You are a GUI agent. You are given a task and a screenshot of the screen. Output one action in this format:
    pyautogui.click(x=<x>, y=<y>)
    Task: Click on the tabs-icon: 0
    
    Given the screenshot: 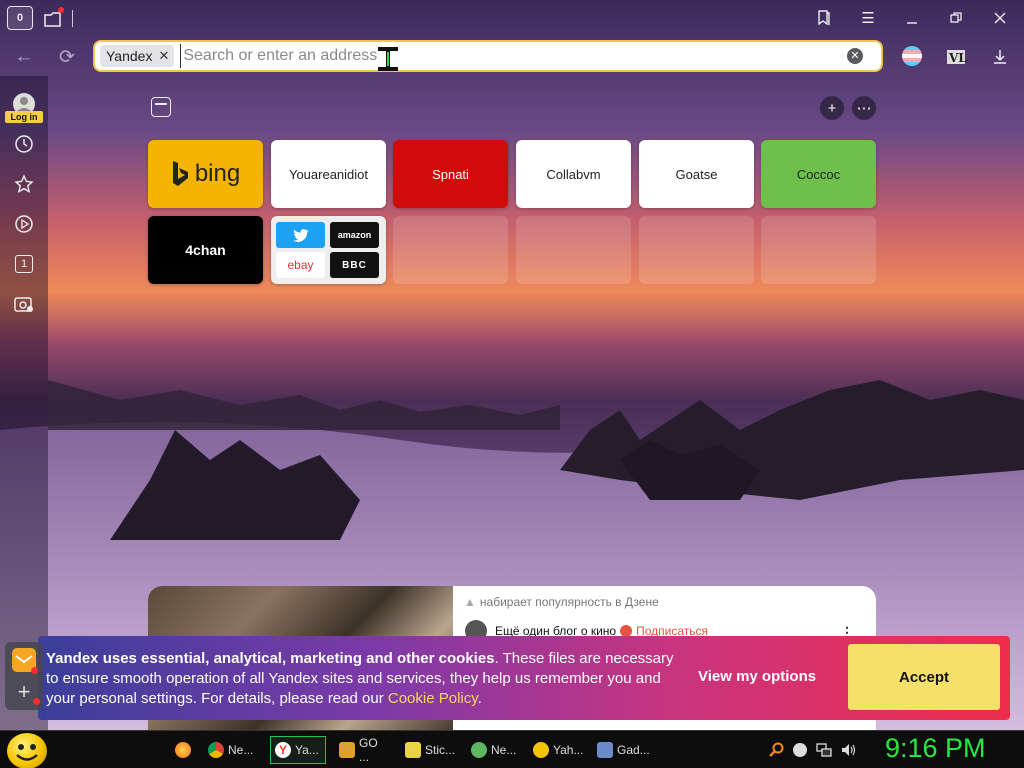 What is the action you would take?
    pyautogui.click(x=20, y=18)
    